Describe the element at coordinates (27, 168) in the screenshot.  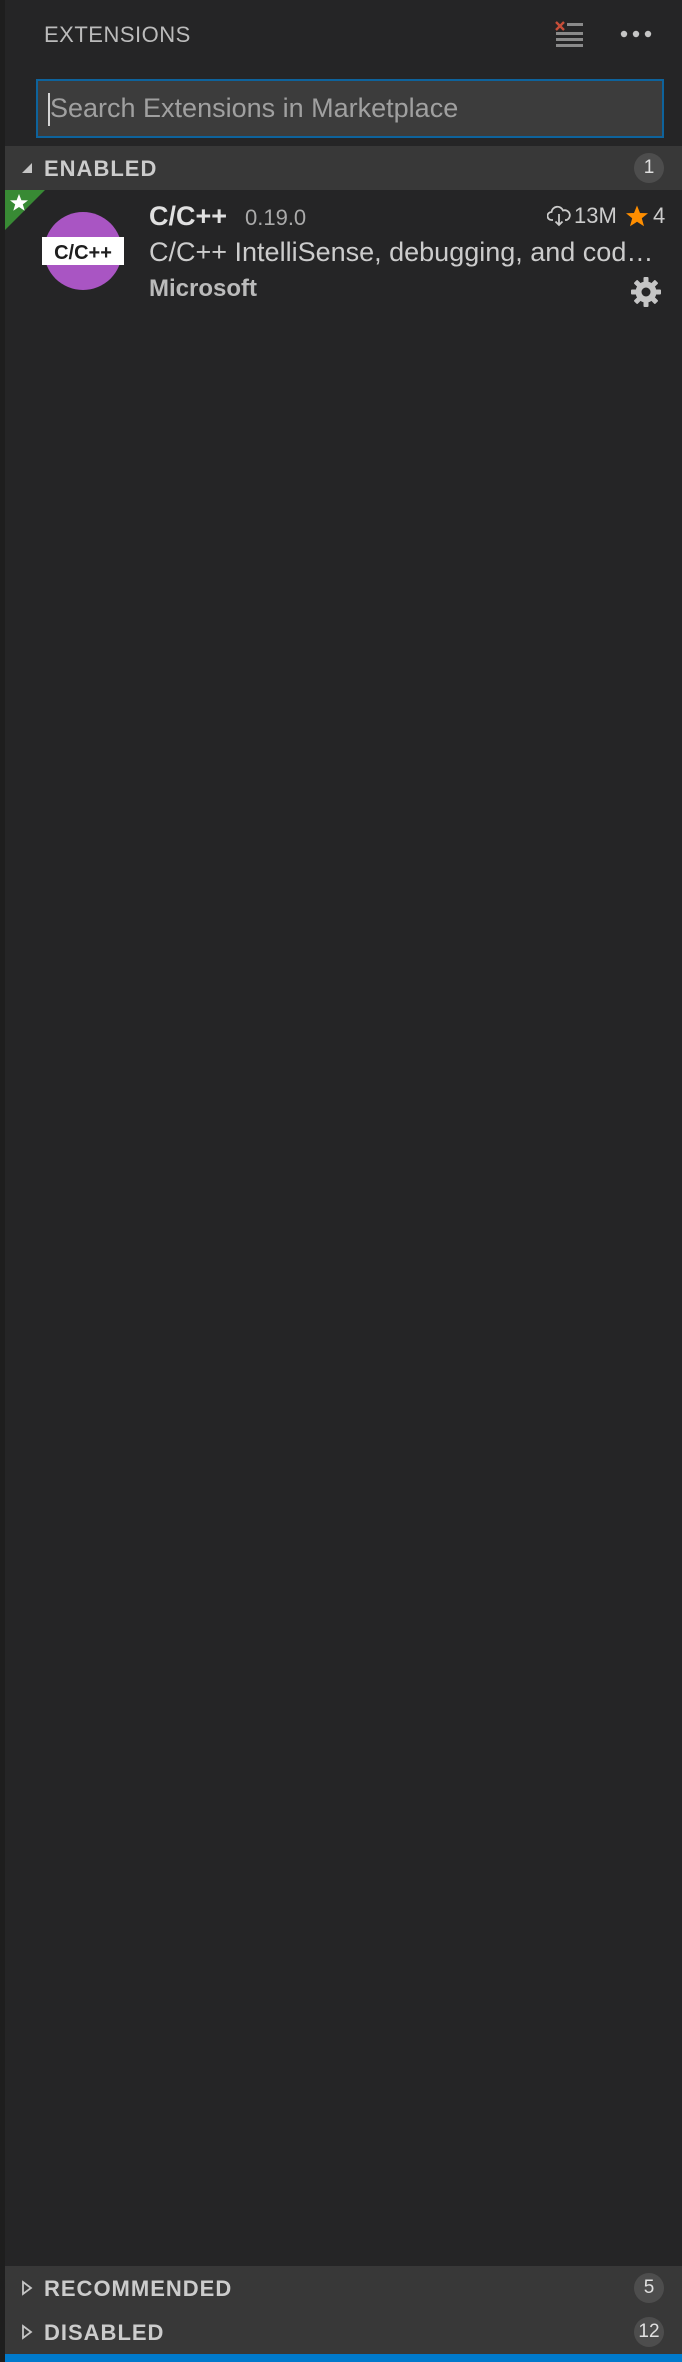
I see `expanded-triangle-icon` at that location.